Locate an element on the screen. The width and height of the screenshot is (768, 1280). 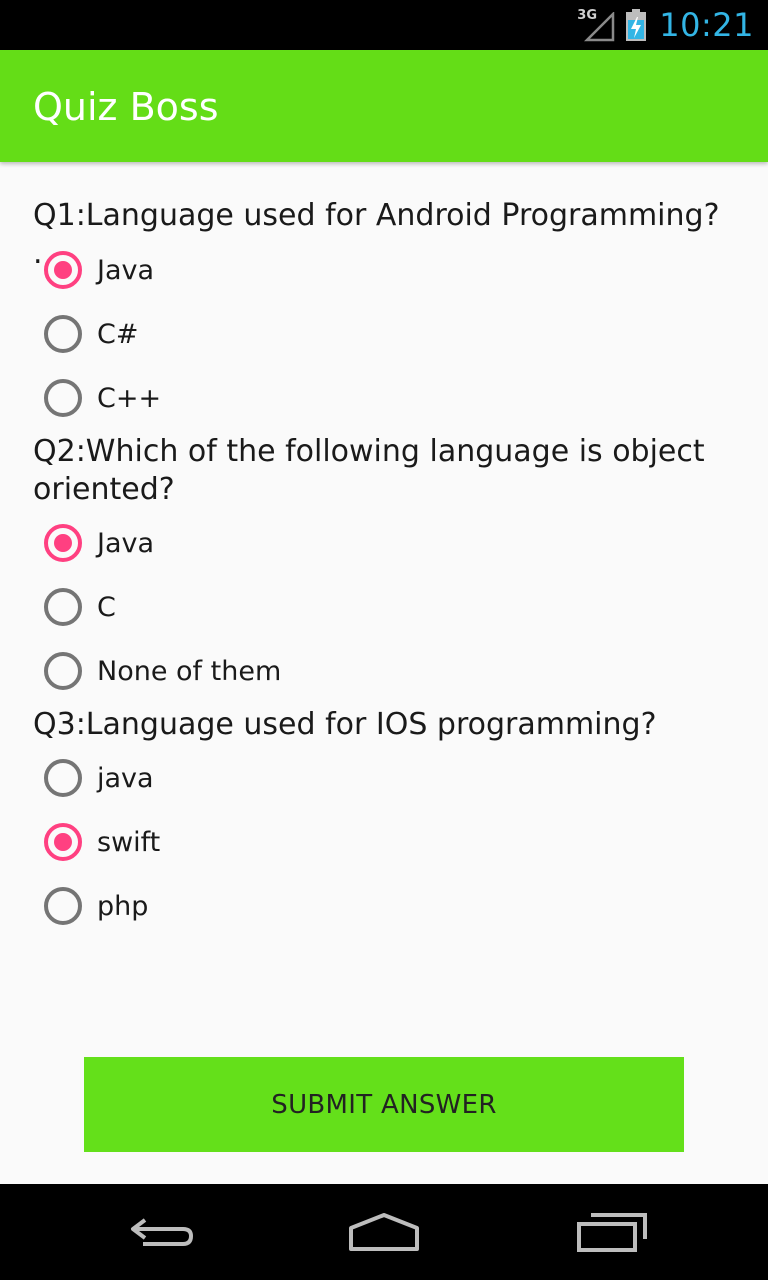
q1-option-csharp: C# is located at coordinates (91, 334).